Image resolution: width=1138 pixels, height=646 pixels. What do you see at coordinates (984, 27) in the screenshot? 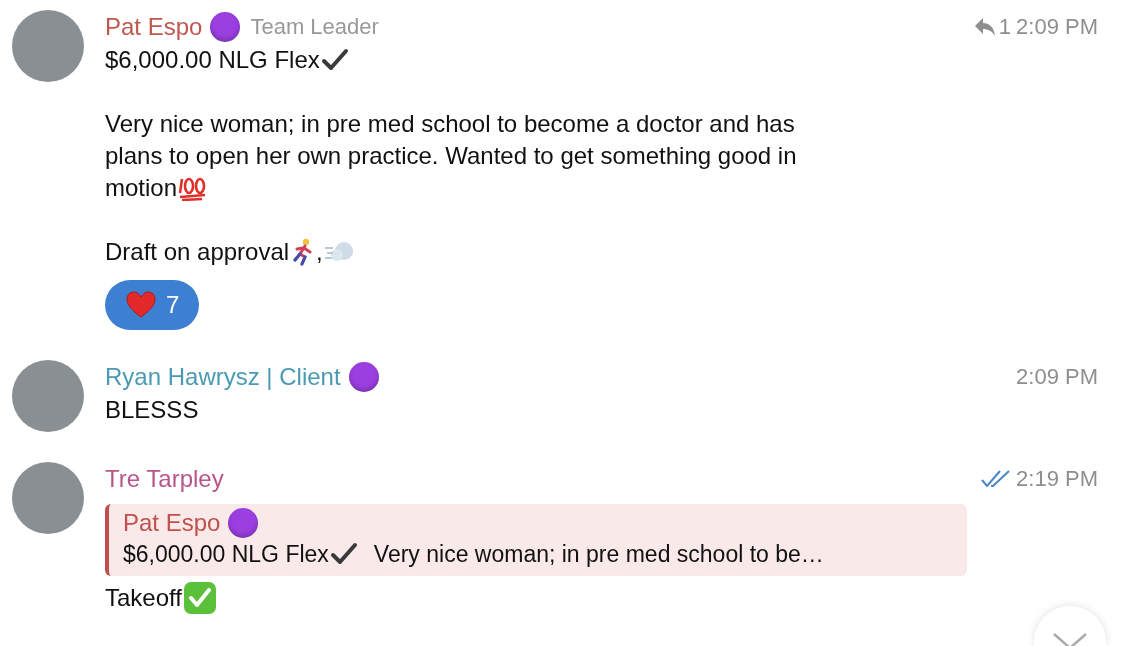
I see `reply-icon` at bounding box center [984, 27].